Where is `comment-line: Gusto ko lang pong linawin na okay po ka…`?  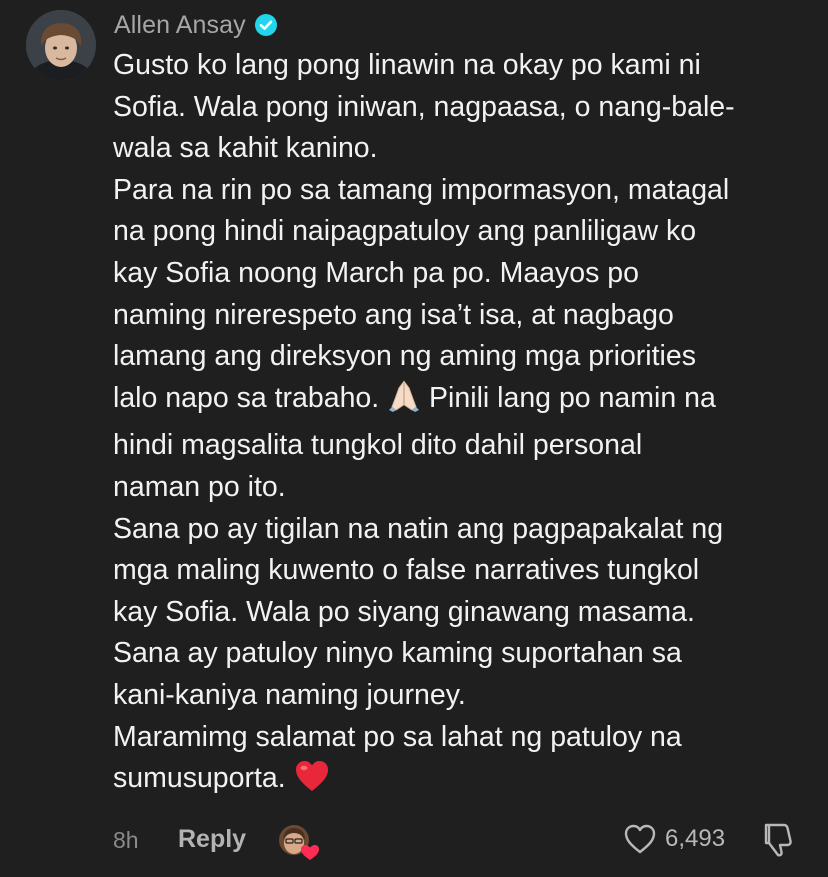 comment-line: Gusto ko lang pong linawin na okay po ka… is located at coordinates (407, 65).